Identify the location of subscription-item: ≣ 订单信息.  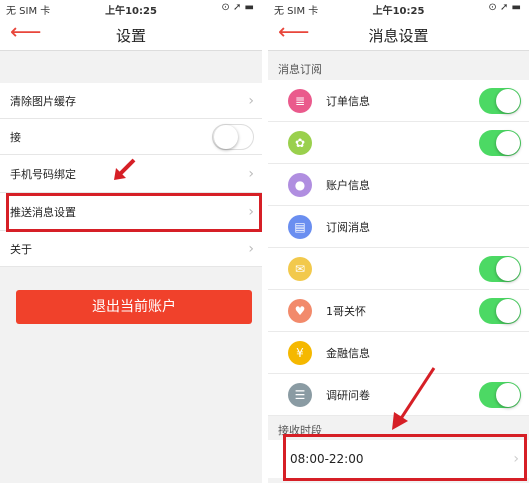
(398, 101).